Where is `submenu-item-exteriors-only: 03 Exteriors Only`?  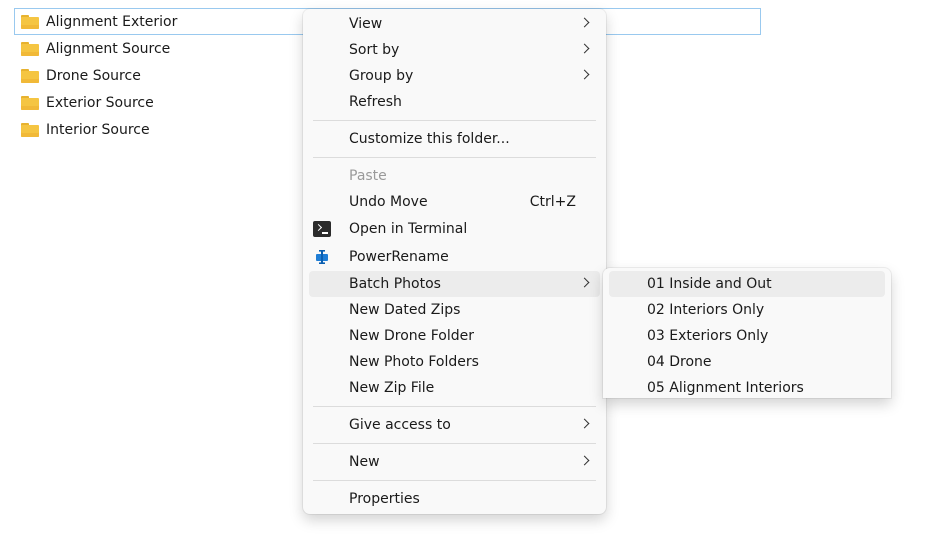
submenu-item-exteriors-only: 03 Exteriors Only is located at coordinates (747, 336).